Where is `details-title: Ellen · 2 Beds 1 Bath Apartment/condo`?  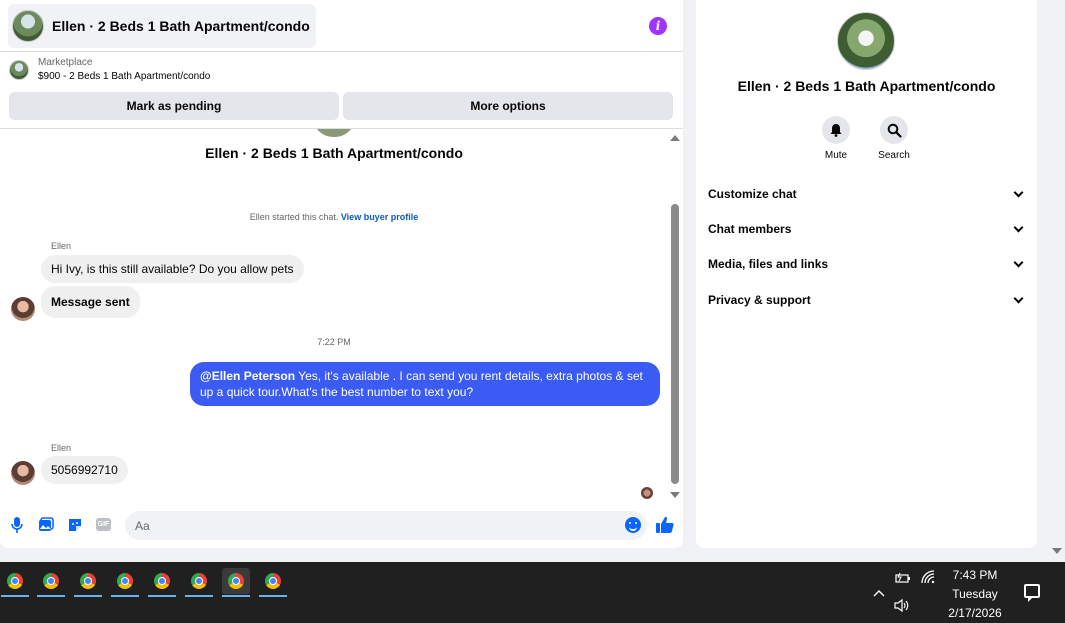 details-title: Ellen · 2 Beds 1 Bath Apartment/condo is located at coordinates (866, 86).